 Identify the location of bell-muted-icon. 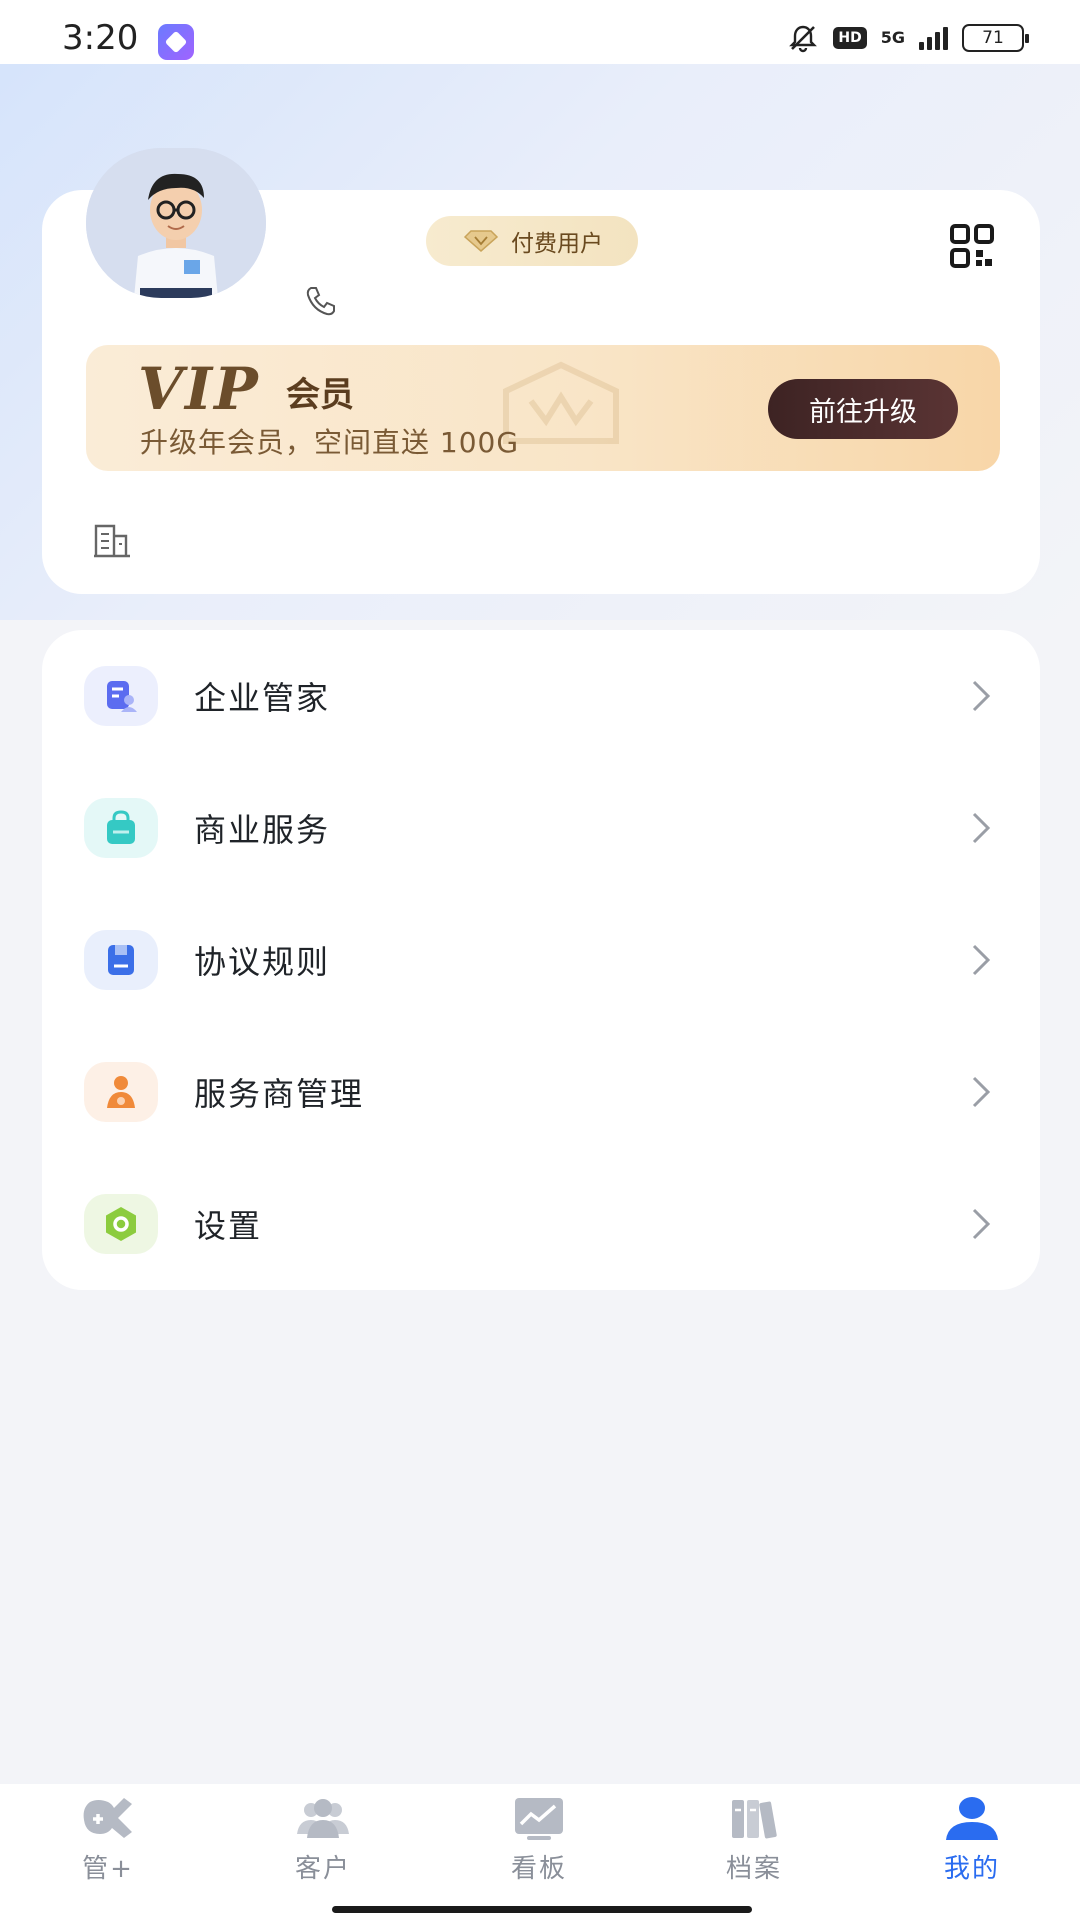
(803, 39).